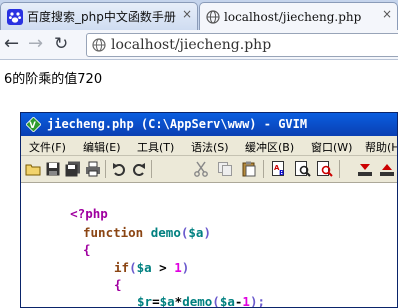 The image size is (398, 308). I want to click on replace-icon: AB, so click(279, 169).